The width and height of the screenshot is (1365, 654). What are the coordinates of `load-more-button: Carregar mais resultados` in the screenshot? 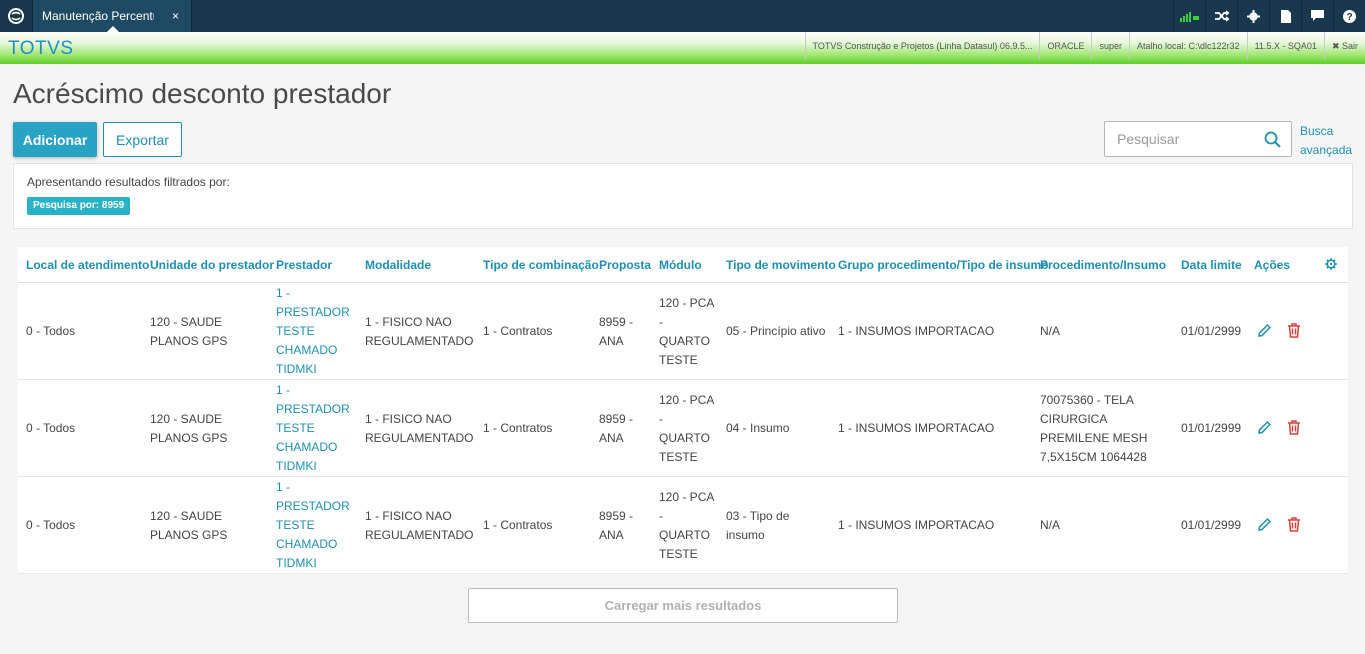 It's located at (683, 605).